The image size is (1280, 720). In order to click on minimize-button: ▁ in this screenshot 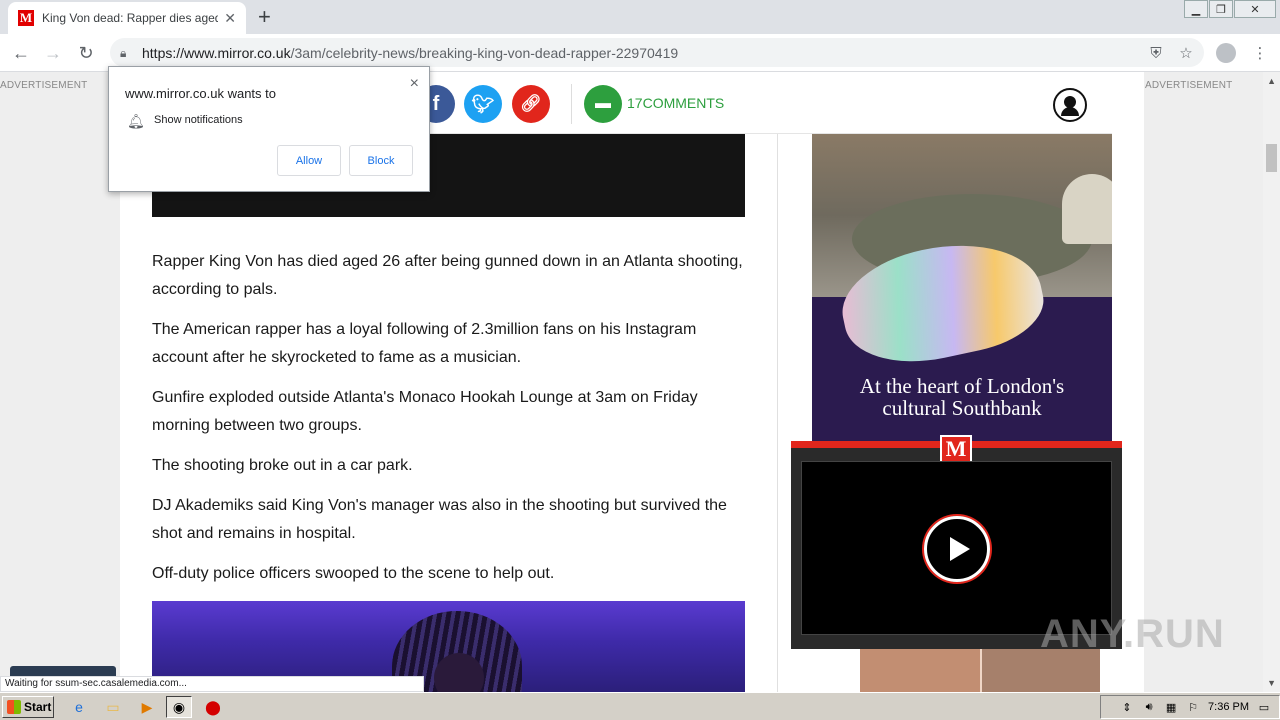, I will do `click(1196, 9)`.